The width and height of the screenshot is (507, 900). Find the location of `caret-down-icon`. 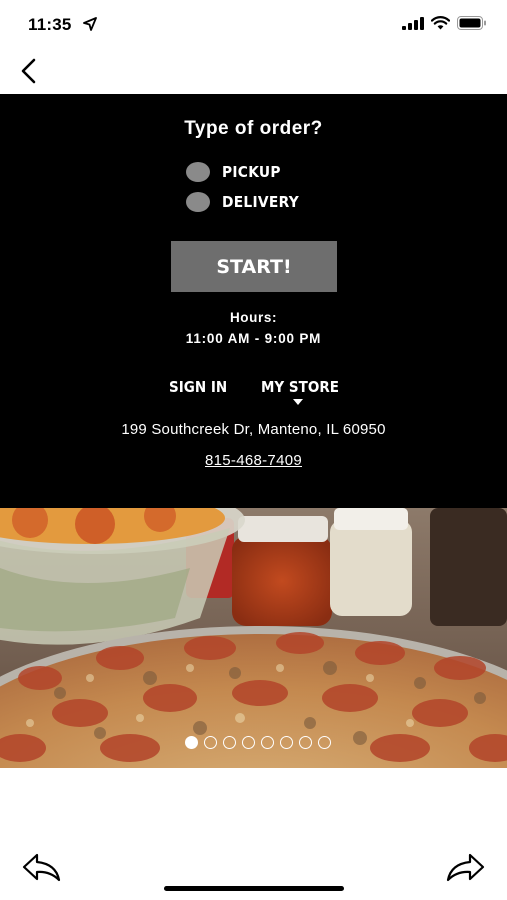

caret-down-icon is located at coordinates (298, 402).